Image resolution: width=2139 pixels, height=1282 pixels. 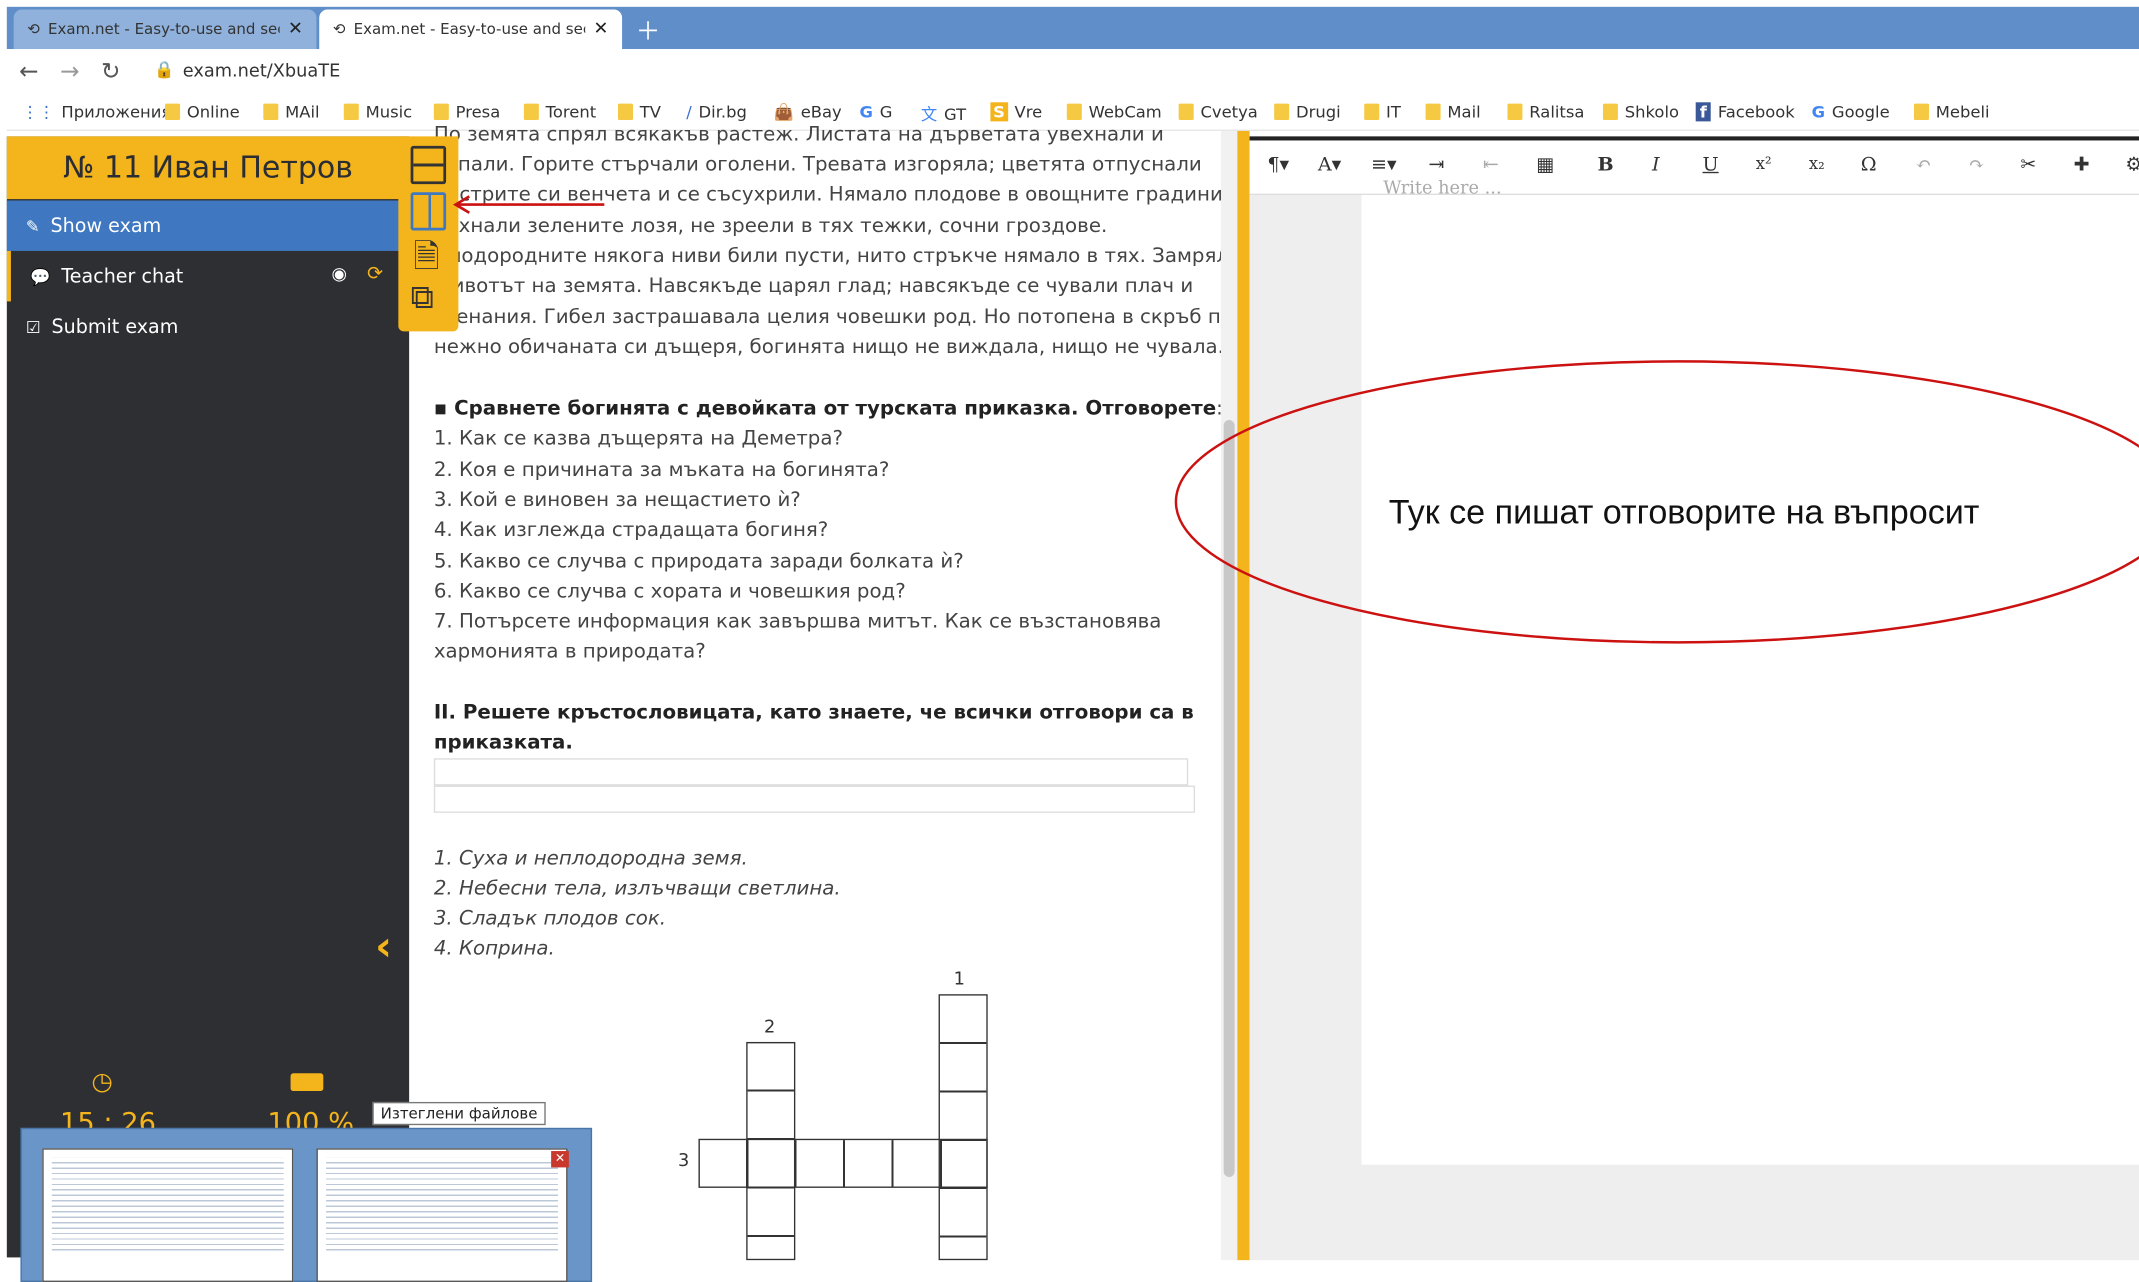 What do you see at coordinates (2028, 165) in the screenshot?
I see `scissors-icon: ✂` at bounding box center [2028, 165].